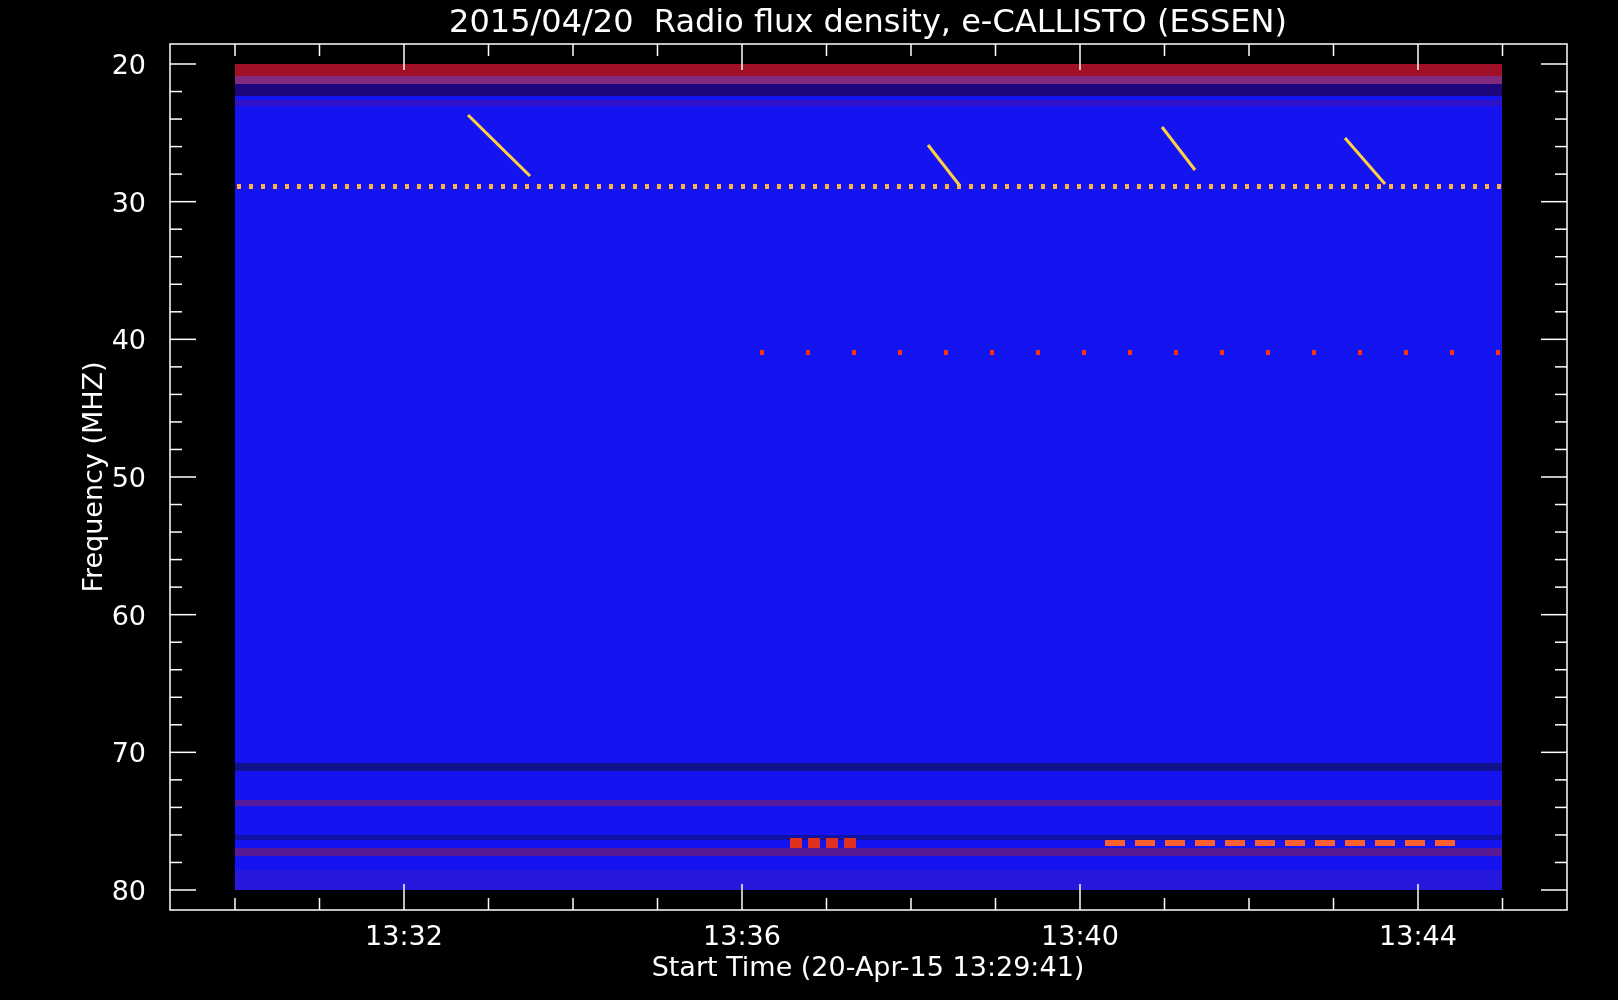 The height and width of the screenshot is (1000, 1618). I want to click on y-tick-label: 40, so click(128, 340).